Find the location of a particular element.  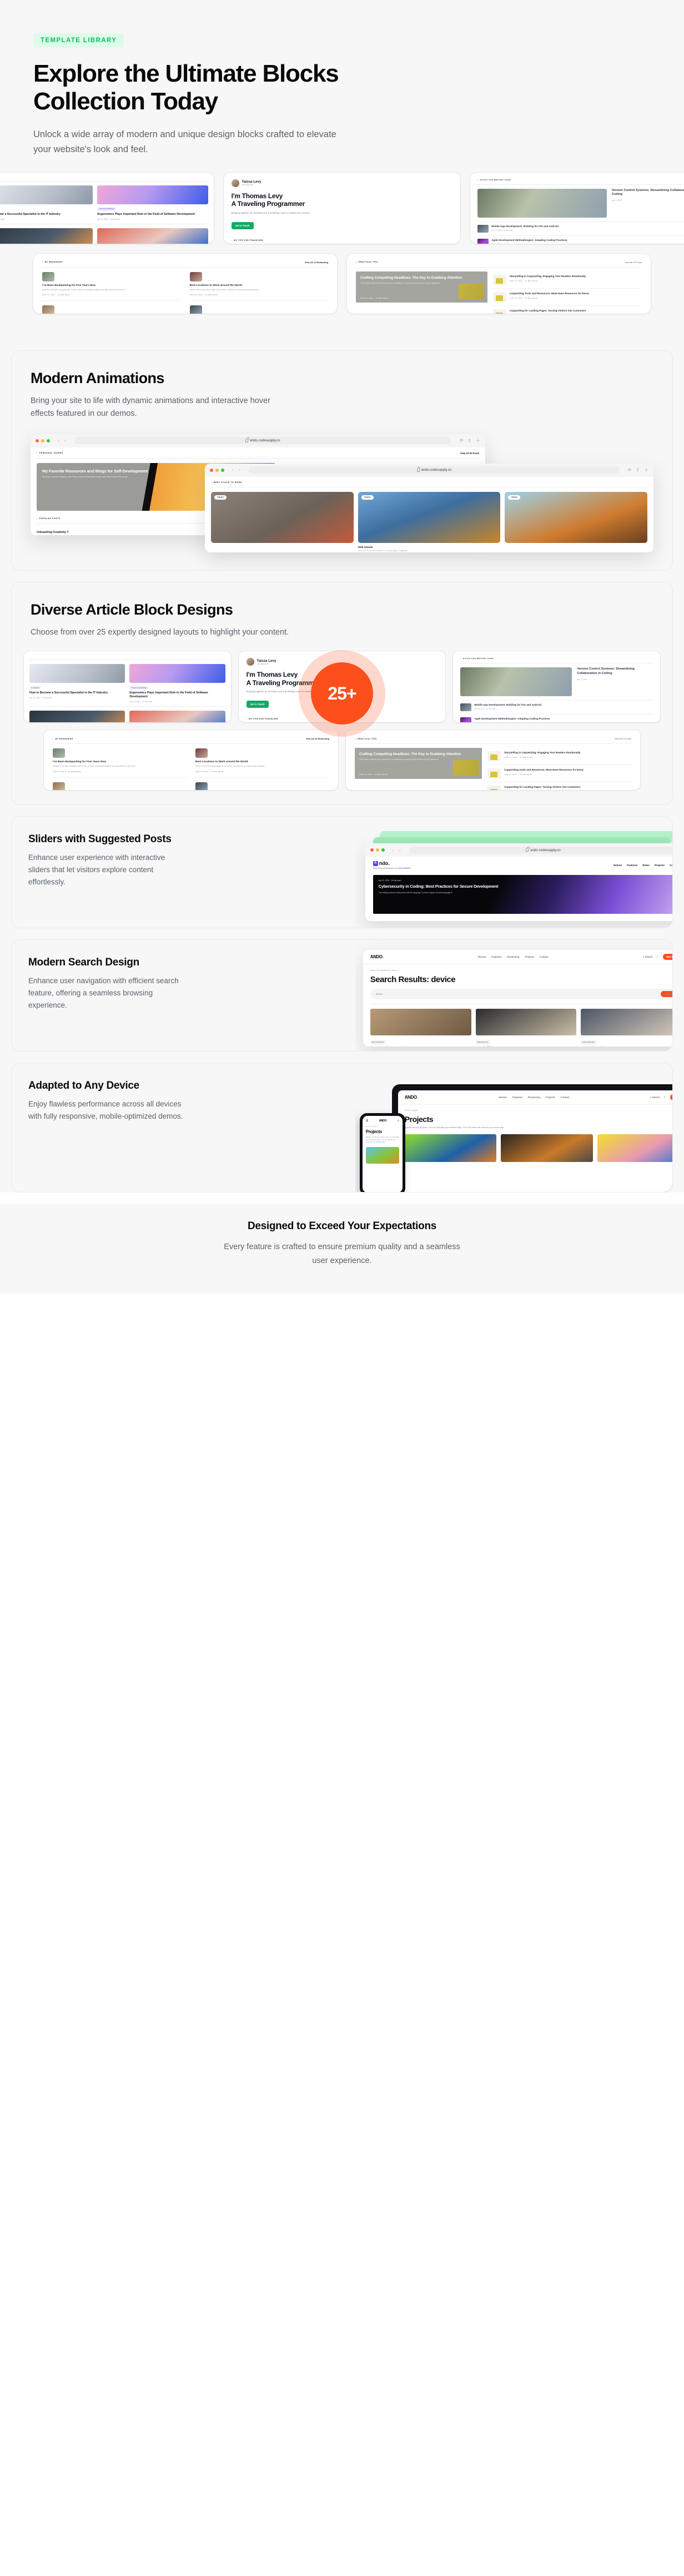

site-logo: ANDO. is located at coordinates (383, 1121).